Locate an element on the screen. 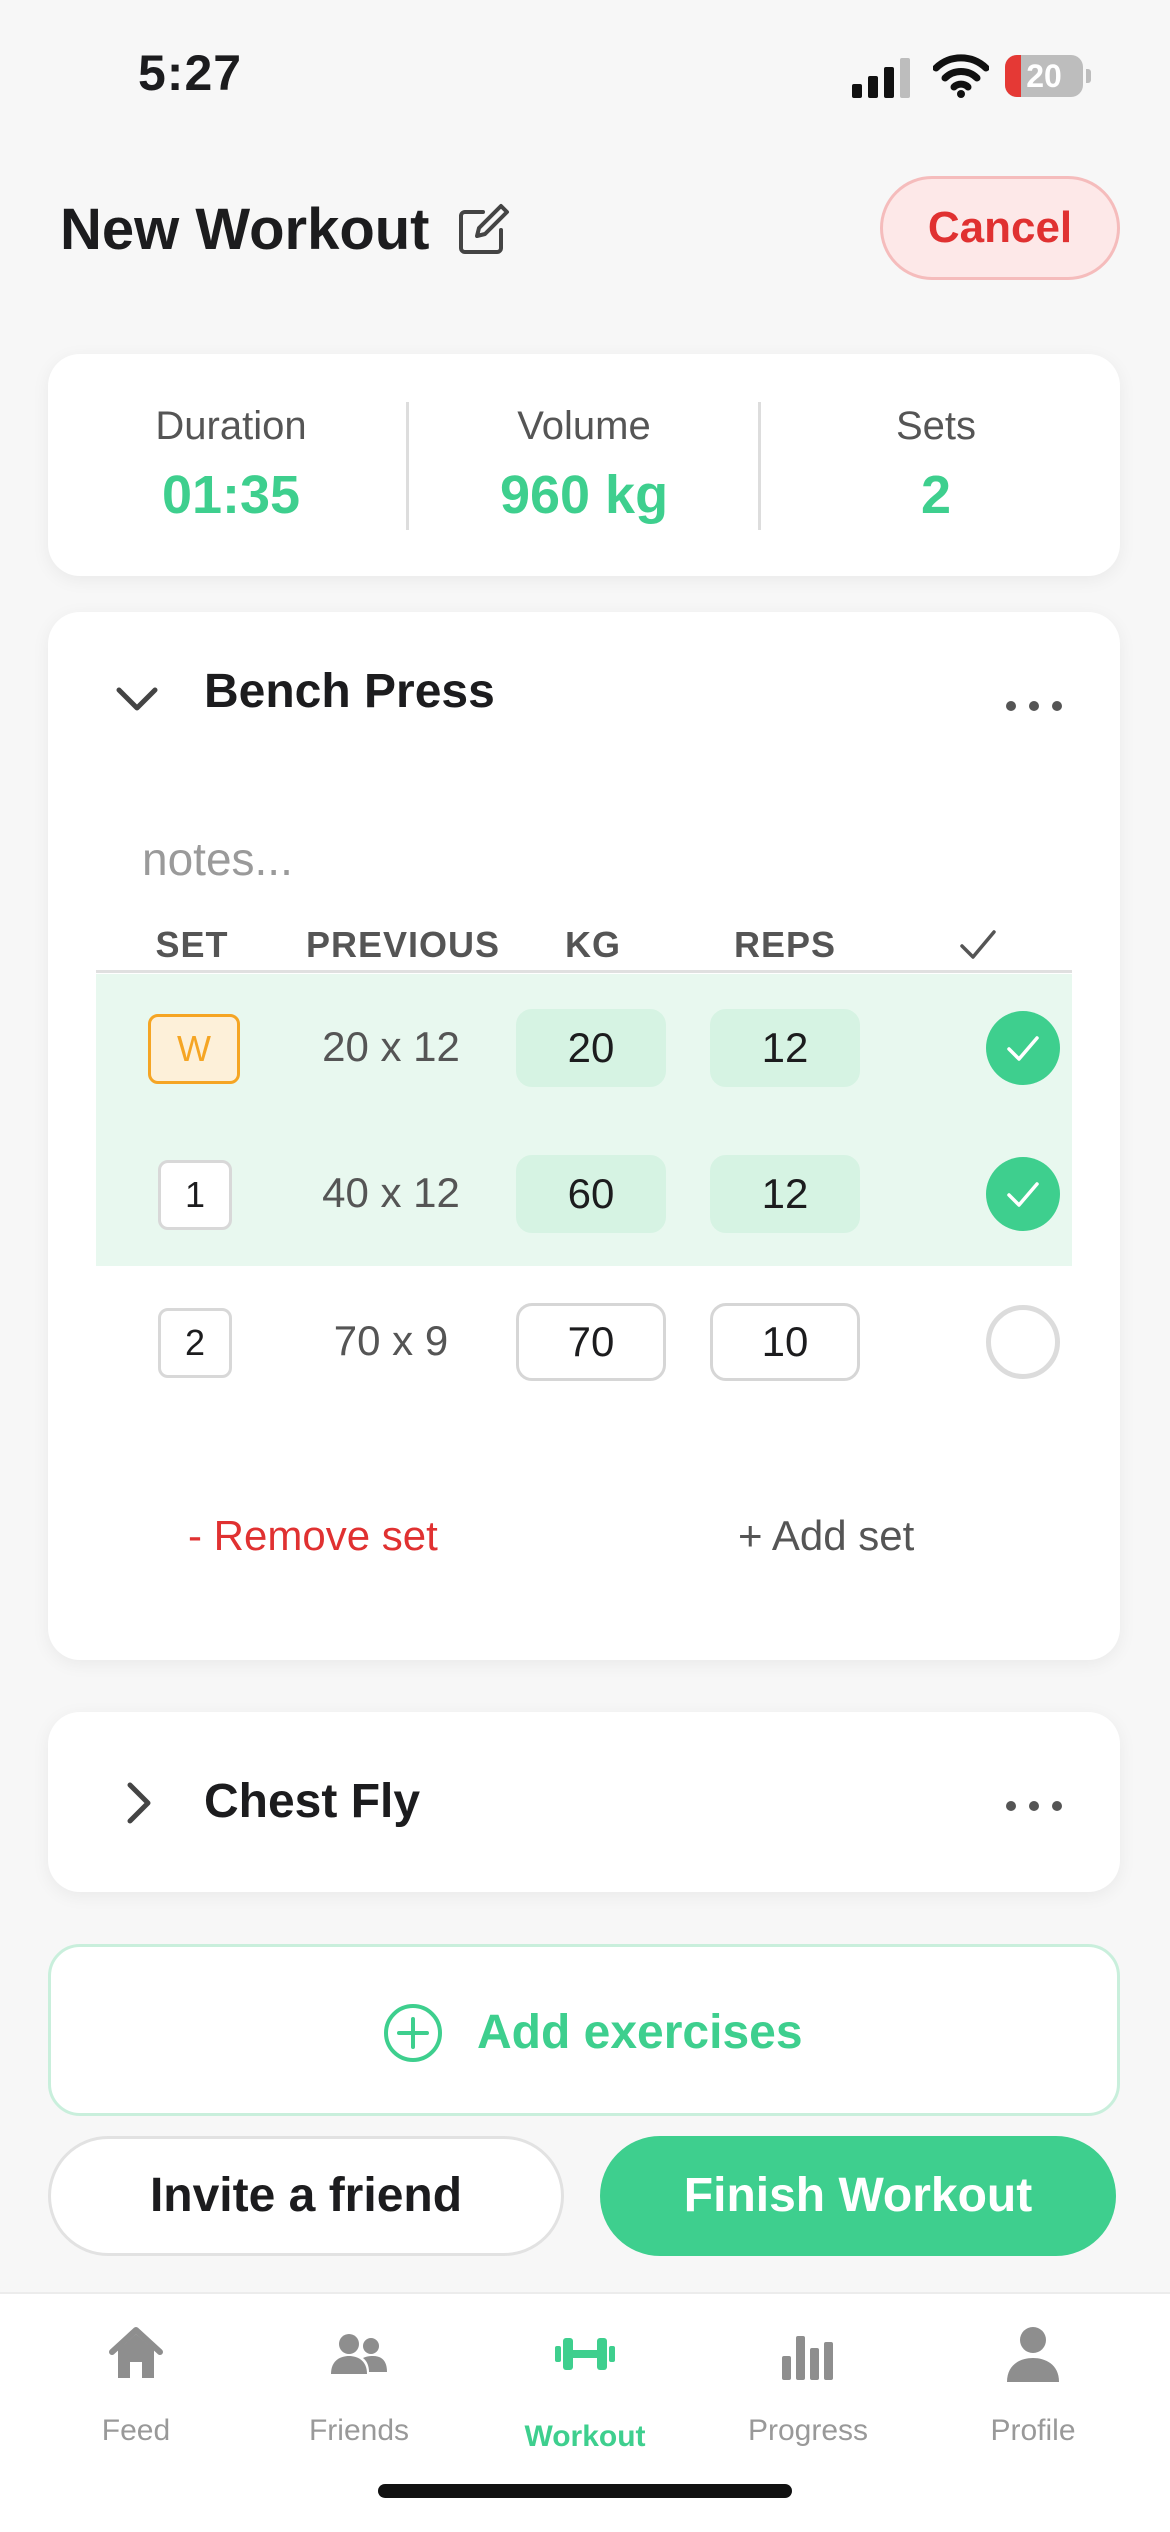 Image resolution: width=1170 pixels, height=2532 pixels. friends-icon is located at coordinates (359, 2354).